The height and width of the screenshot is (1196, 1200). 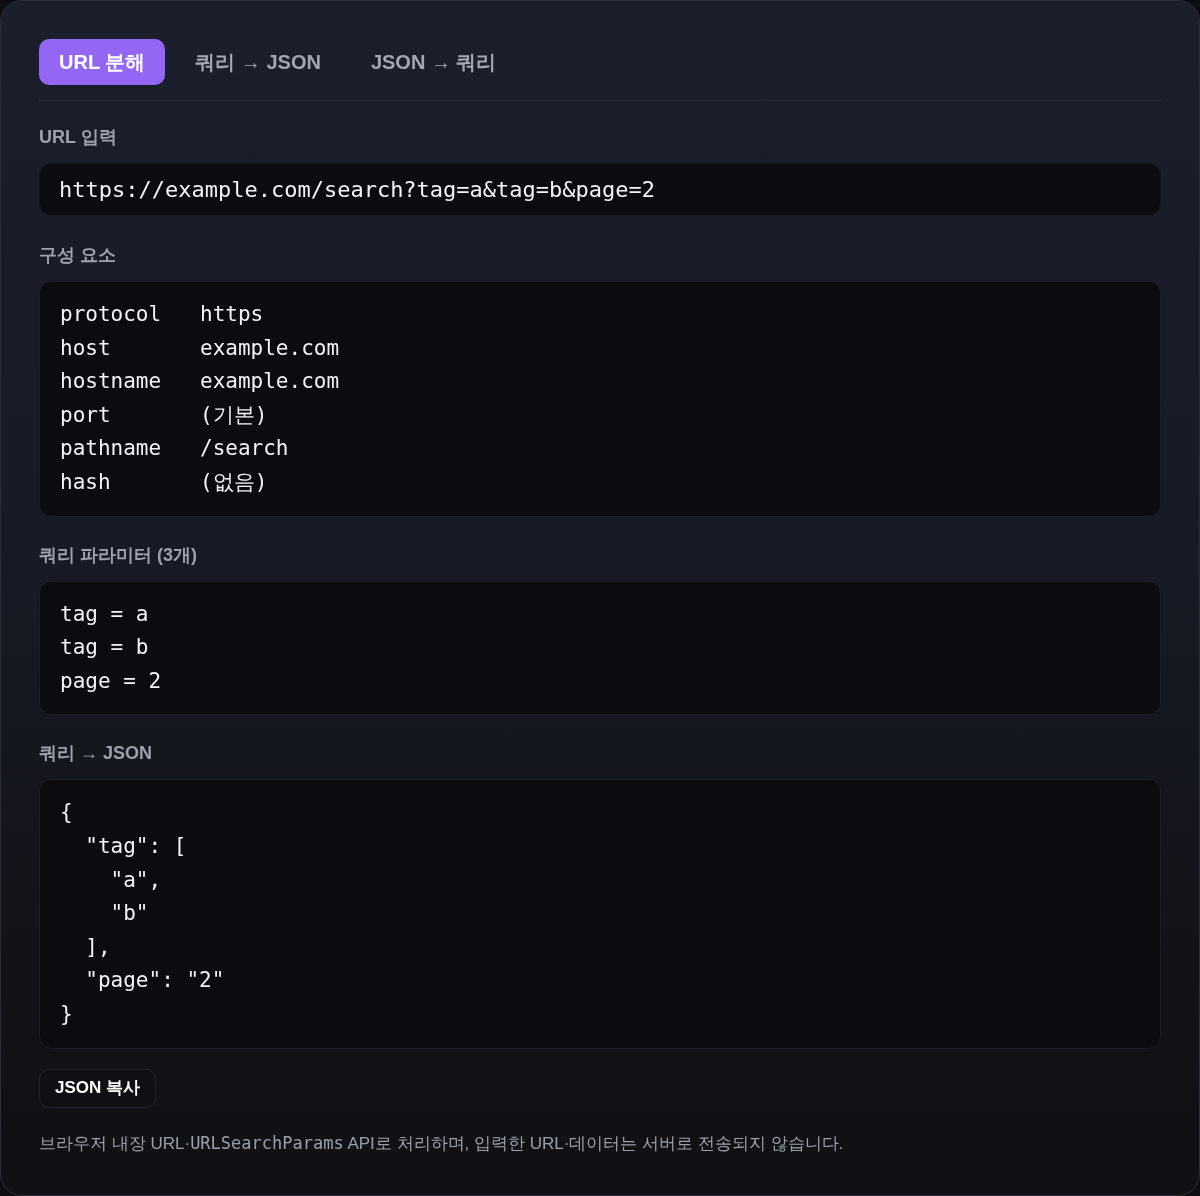 What do you see at coordinates (96, 753) in the screenshot?
I see `section-label: 쿼리 → JSON` at bounding box center [96, 753].